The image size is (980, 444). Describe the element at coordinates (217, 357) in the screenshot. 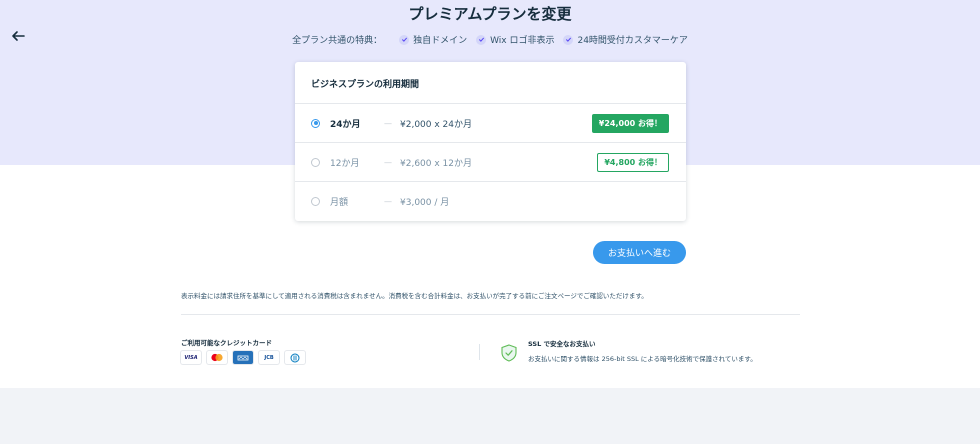

I see `mastercard-icon` at that location.